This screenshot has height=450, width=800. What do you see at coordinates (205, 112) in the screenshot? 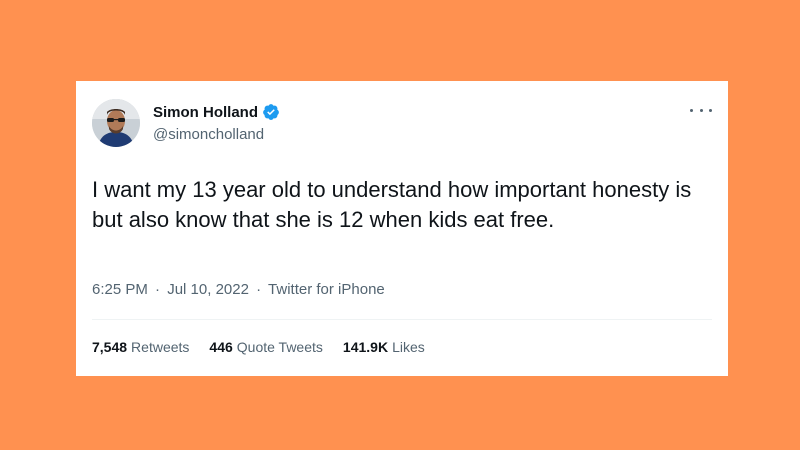
I see `author-display-name: Simon Holland` at bounding box center [205, 112].